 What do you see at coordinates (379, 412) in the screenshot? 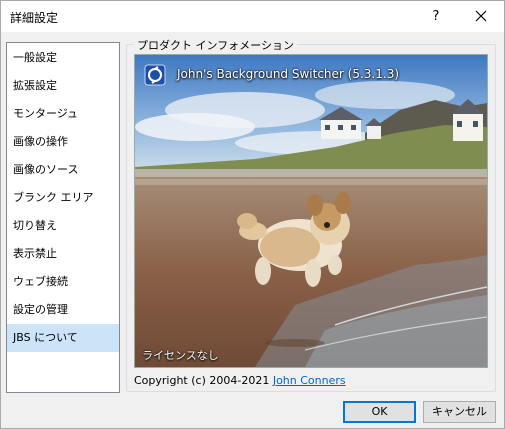
I see `ok-button: OK` at bounding box center [379, 412].